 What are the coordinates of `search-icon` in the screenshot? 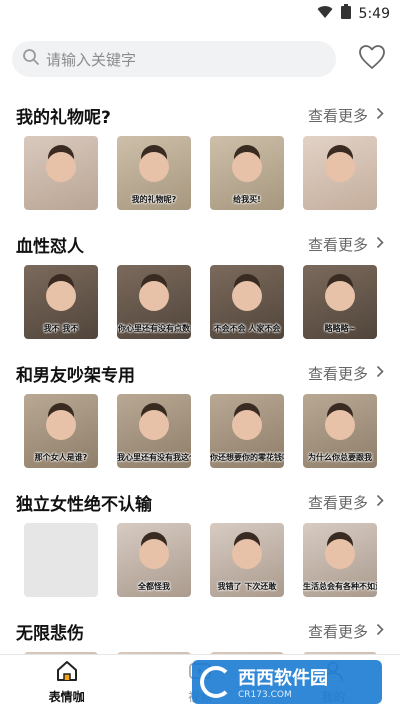 It's located at (31, 59).